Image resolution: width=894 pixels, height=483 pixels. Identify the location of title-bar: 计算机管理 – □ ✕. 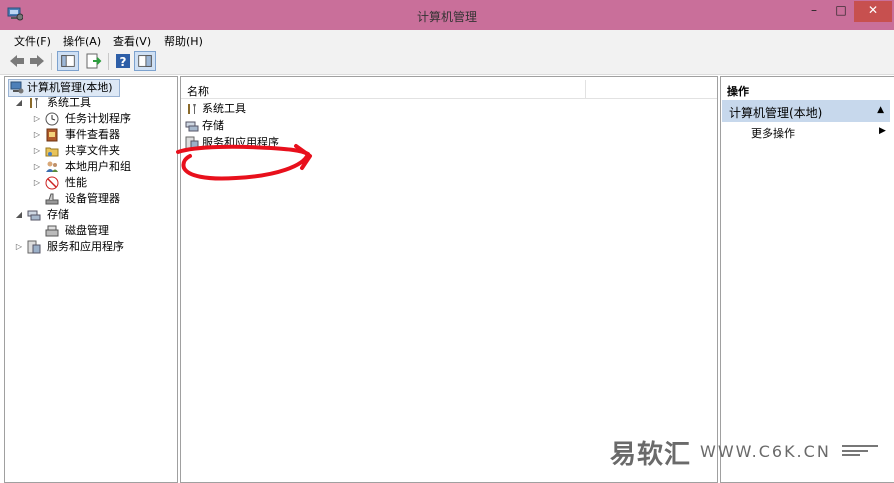
(447, 15).